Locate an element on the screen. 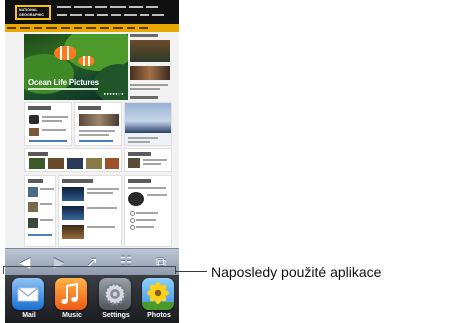 This screenshot has height=323, width=459. top-nav is located at coordinates (112, 7).